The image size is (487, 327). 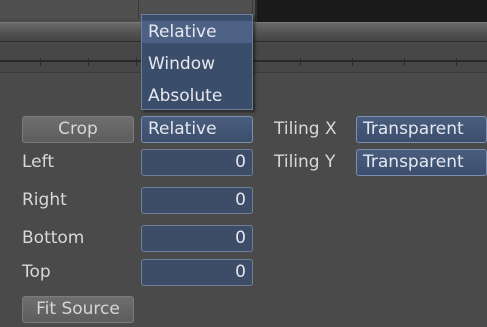 What do you see at coordinates (197, 162) in the screenshot?
I see `left-field: 0` at bounding box center [197, 162].